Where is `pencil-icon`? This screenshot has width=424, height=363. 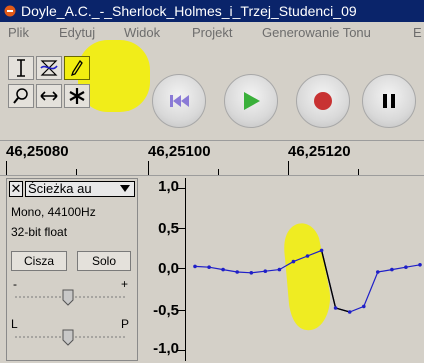
pencil-icon is located at coordinates (76, 68).